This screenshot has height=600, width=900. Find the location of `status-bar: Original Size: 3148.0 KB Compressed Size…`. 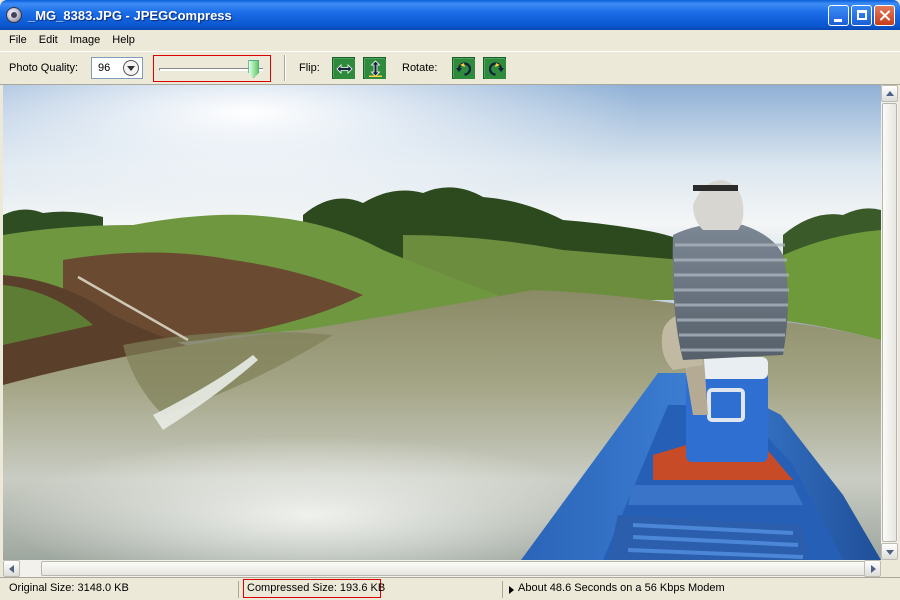

status-bar: Original Size: 3148.0 KB Compressed Size… is located at coordinates (450, 588).